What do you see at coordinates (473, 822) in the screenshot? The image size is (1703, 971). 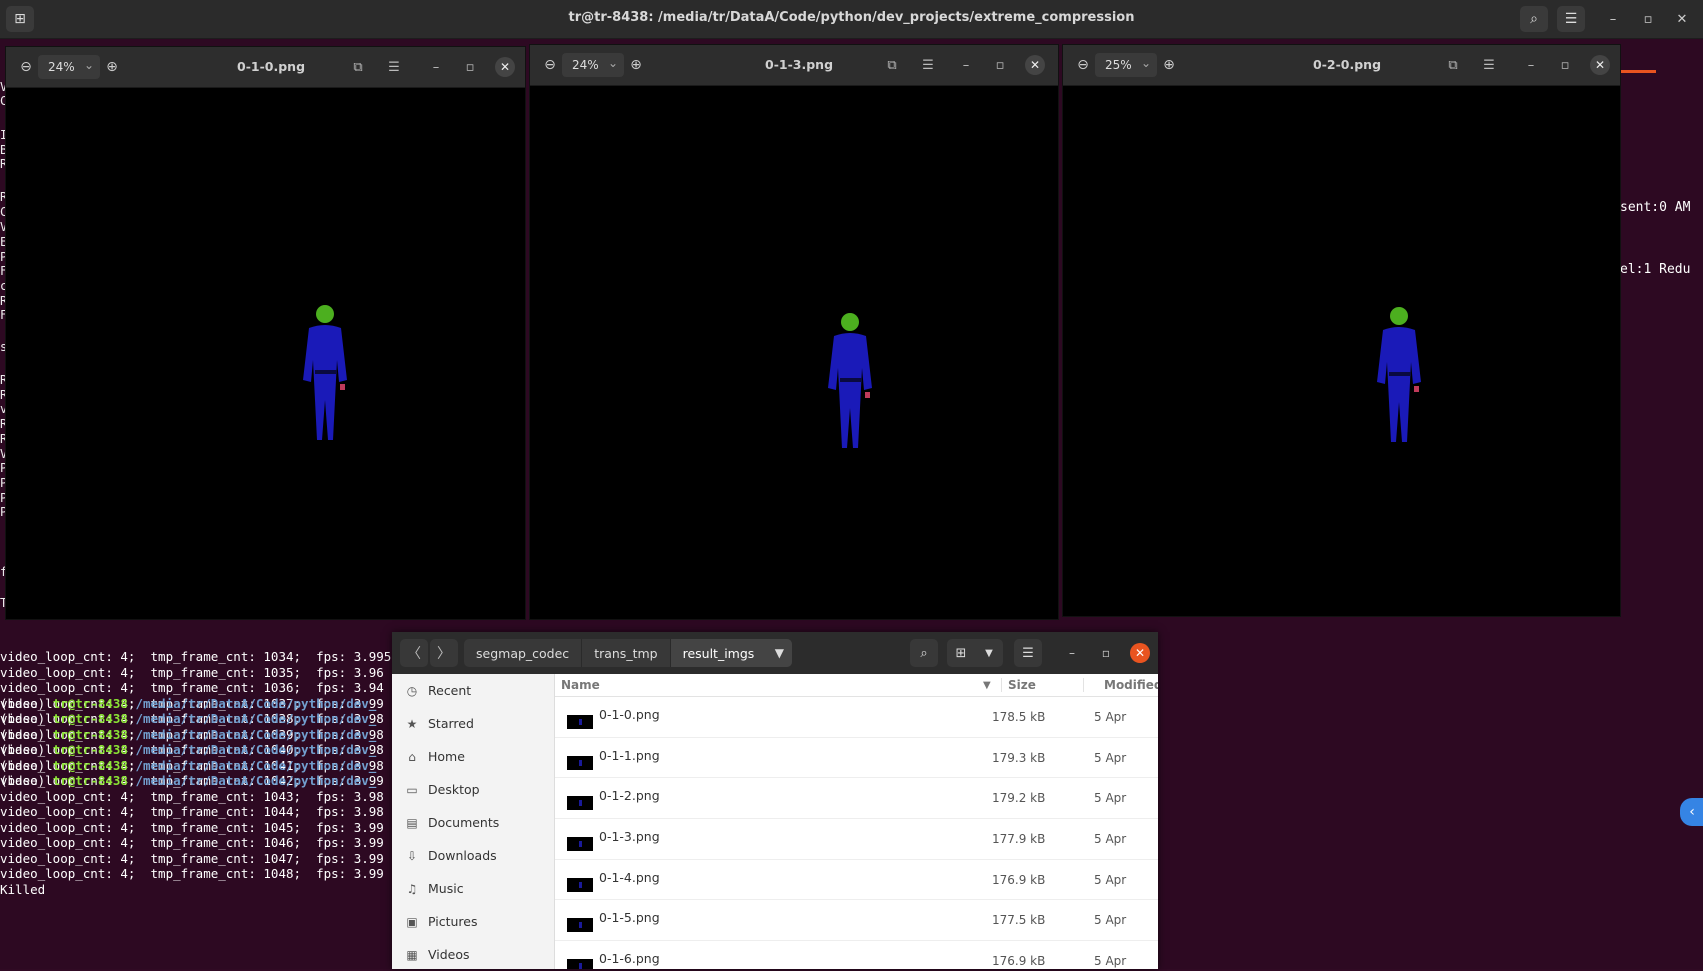 I see `sidebar-item-documents: ▤ Documents` at bounding box center [473, 822].